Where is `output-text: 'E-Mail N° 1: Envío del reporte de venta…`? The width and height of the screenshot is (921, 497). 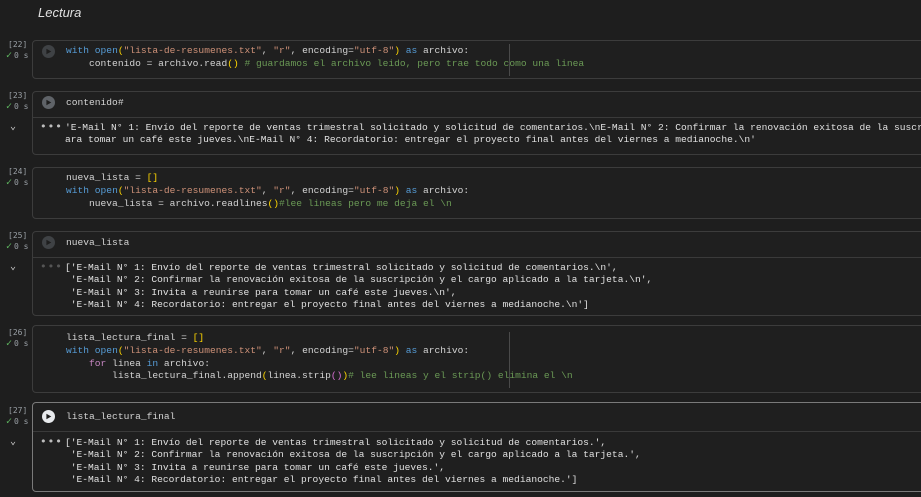
output-text: 'E-Mail N° 1: Envío del reporte de venta… is located at coordinates (493, 134).